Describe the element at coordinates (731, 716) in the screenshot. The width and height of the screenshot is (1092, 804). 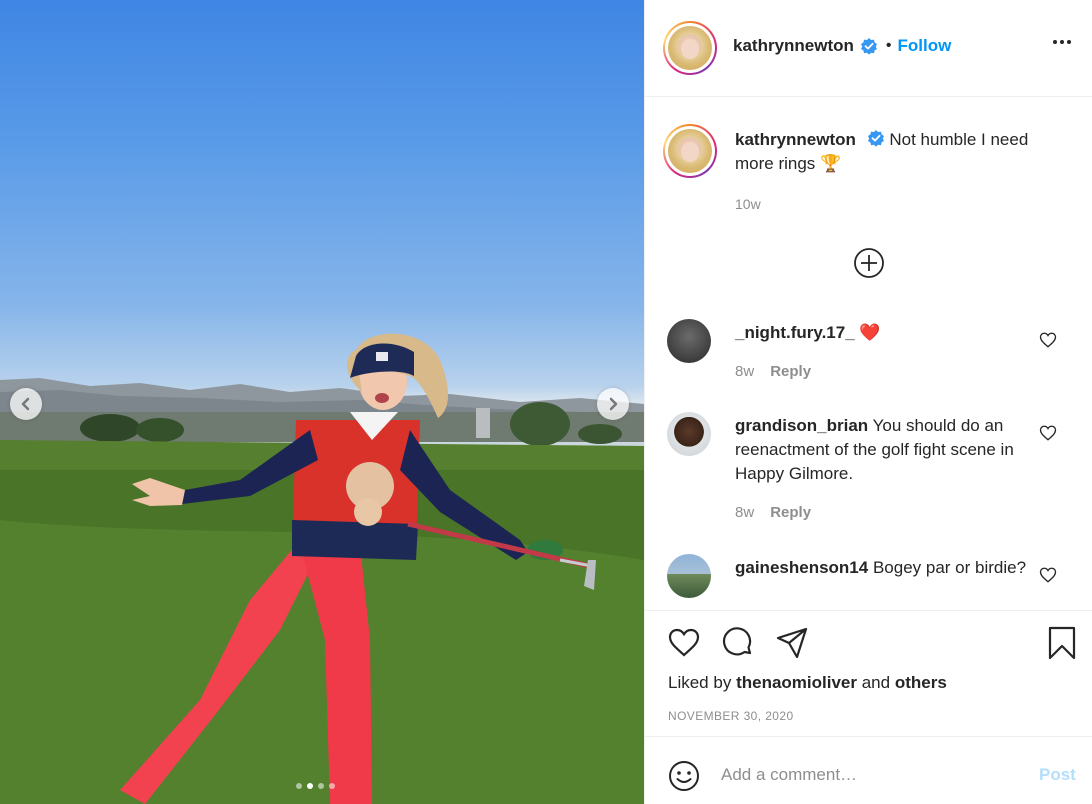
I see `post-date: NOVEMBER 30, 2020` at that location.